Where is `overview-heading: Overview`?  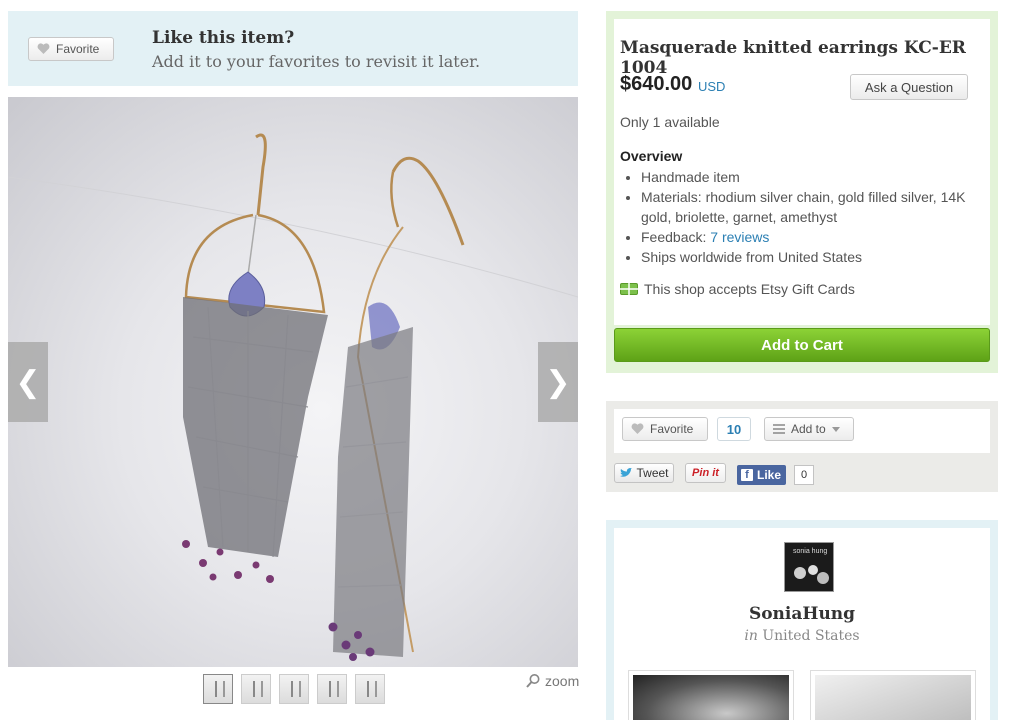
overview-heading: Overview is located at coordinates (651, 156).